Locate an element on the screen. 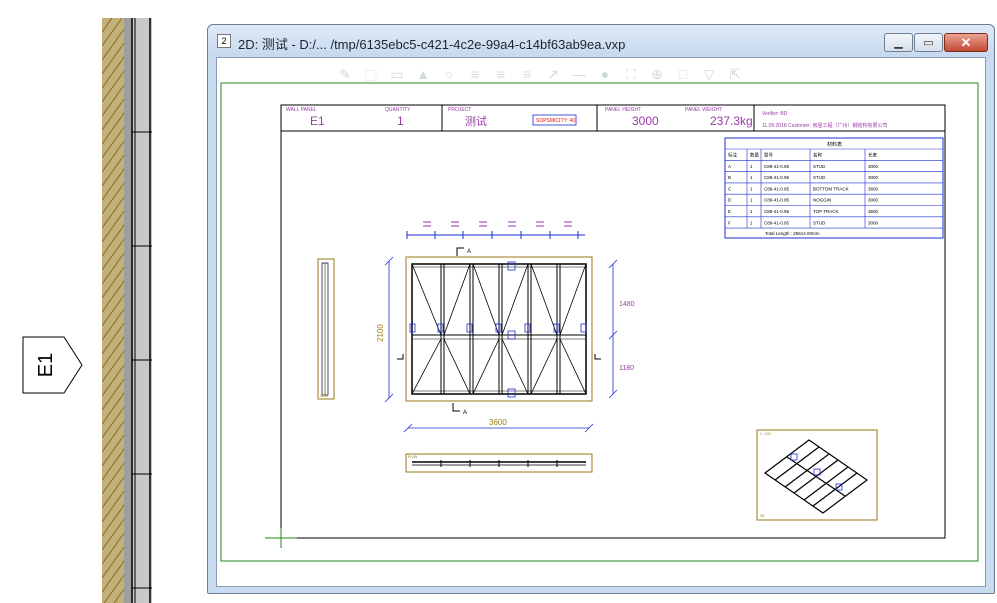 The width and height of the screenshot is (997, 603). iso-view-label: 3D is located at coordinates (762, 516).